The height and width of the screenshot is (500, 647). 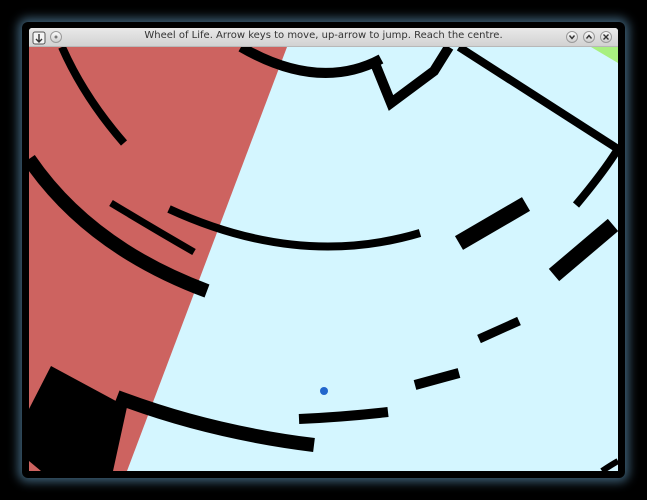 I want to click on player-ball, so click(x=324, y=391).